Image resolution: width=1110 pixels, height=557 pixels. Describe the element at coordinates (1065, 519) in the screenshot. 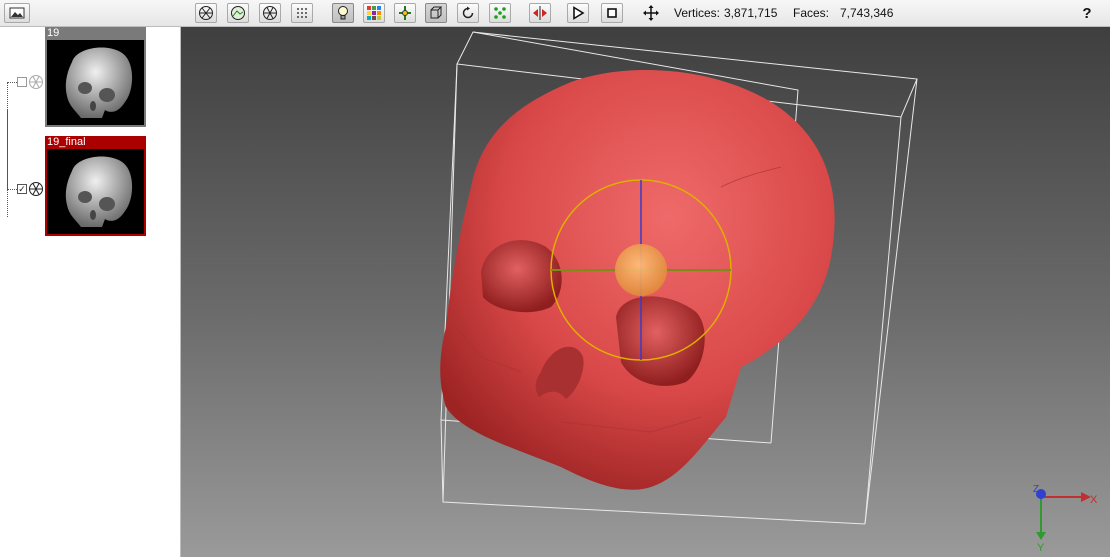

I see `axis-gizmo: X Y Z` at that location.